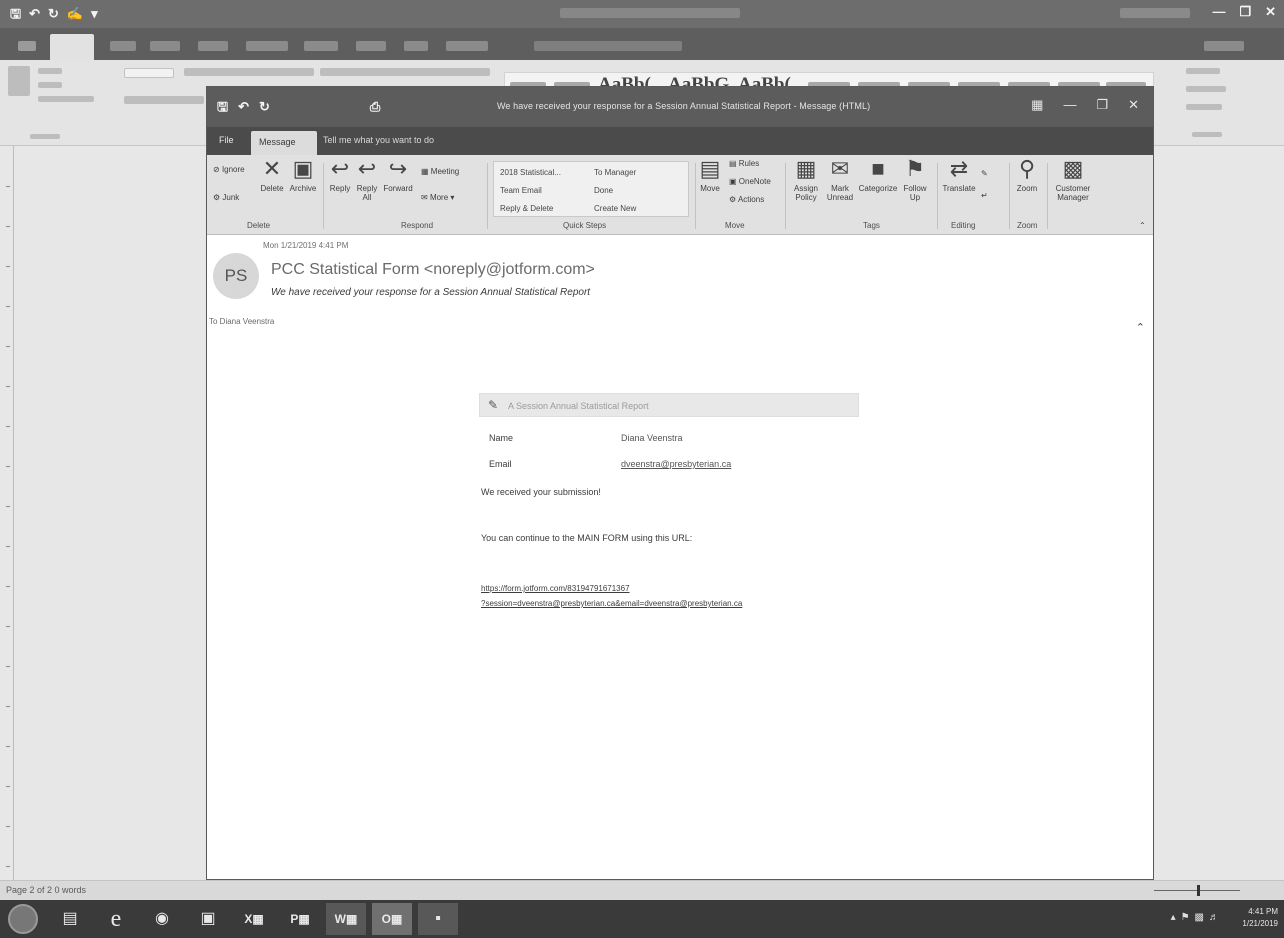 This screenshot has height=938, width=1284. I want to click on message-window-controls: ▦ — ❐ ✕, so click(1085, 105).